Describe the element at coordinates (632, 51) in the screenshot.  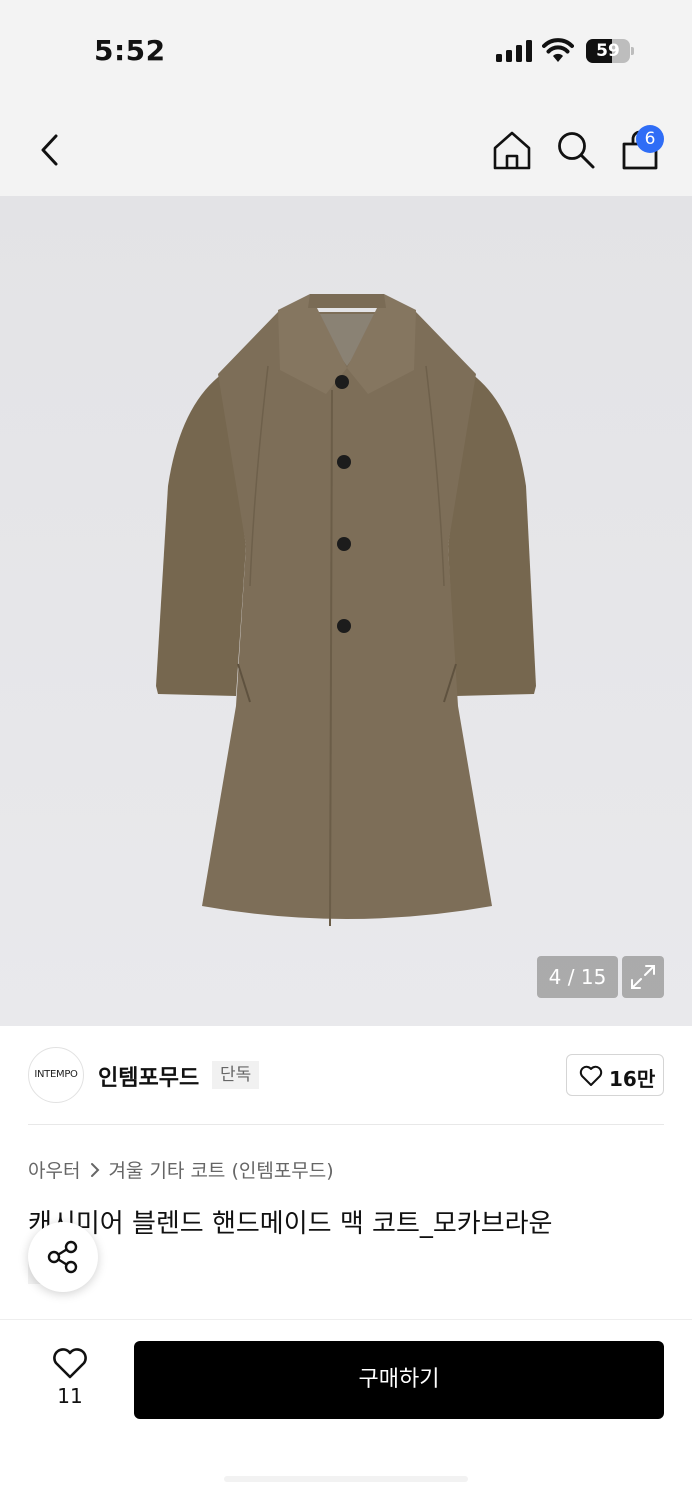
I see `battery-cap` at that location.